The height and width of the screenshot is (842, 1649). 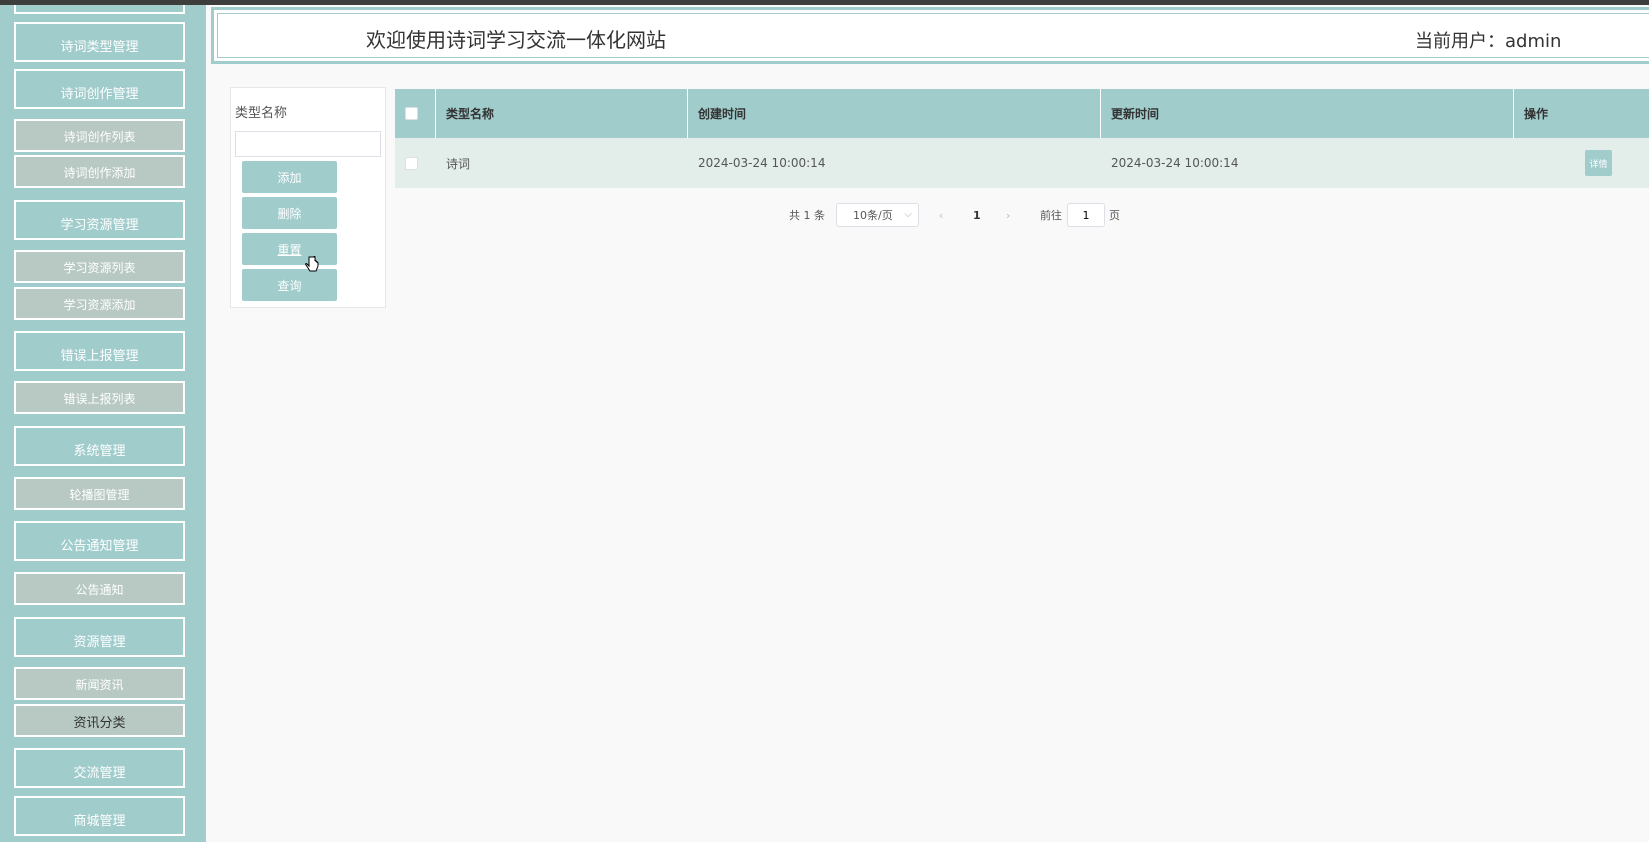 What do you see at coordinates (99, 225) in the screenshot?
I see `sidebar-item-label: 学习资源管理` at bounding box center [99, 225].